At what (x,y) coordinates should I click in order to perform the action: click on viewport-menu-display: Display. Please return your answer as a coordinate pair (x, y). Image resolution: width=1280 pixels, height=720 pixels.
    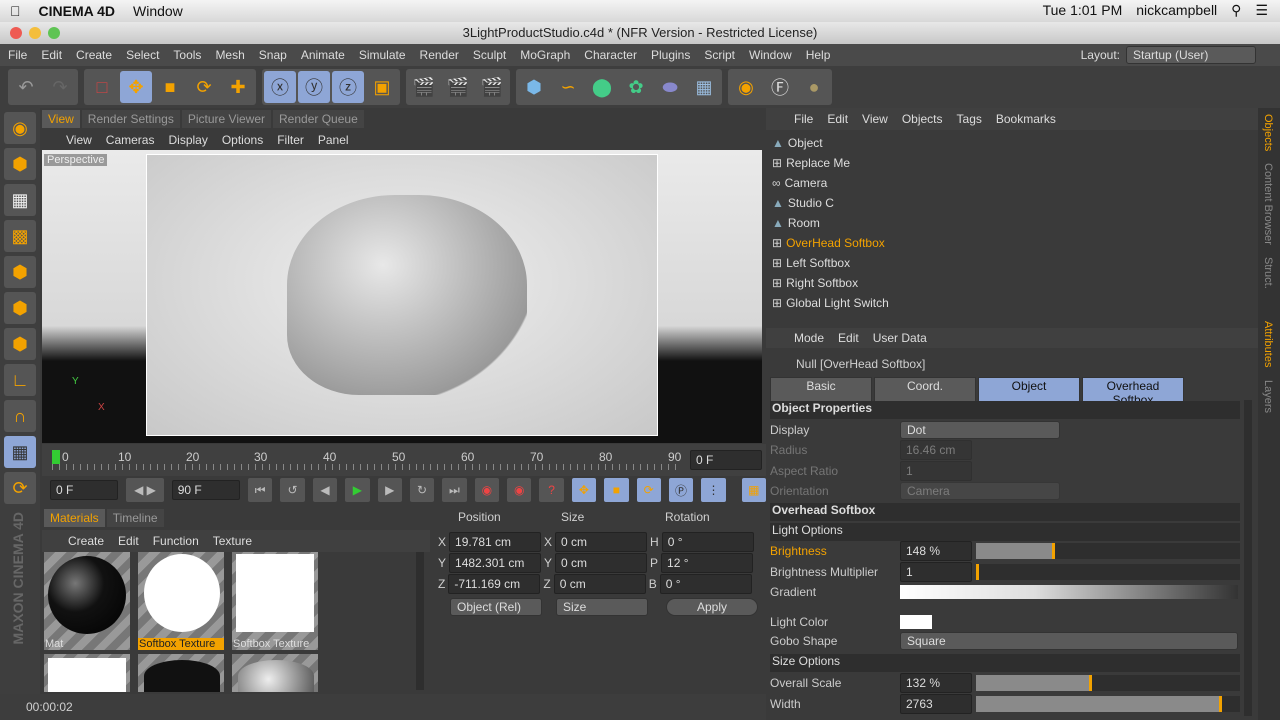
    Looking at the image, I should click on (187, 140).